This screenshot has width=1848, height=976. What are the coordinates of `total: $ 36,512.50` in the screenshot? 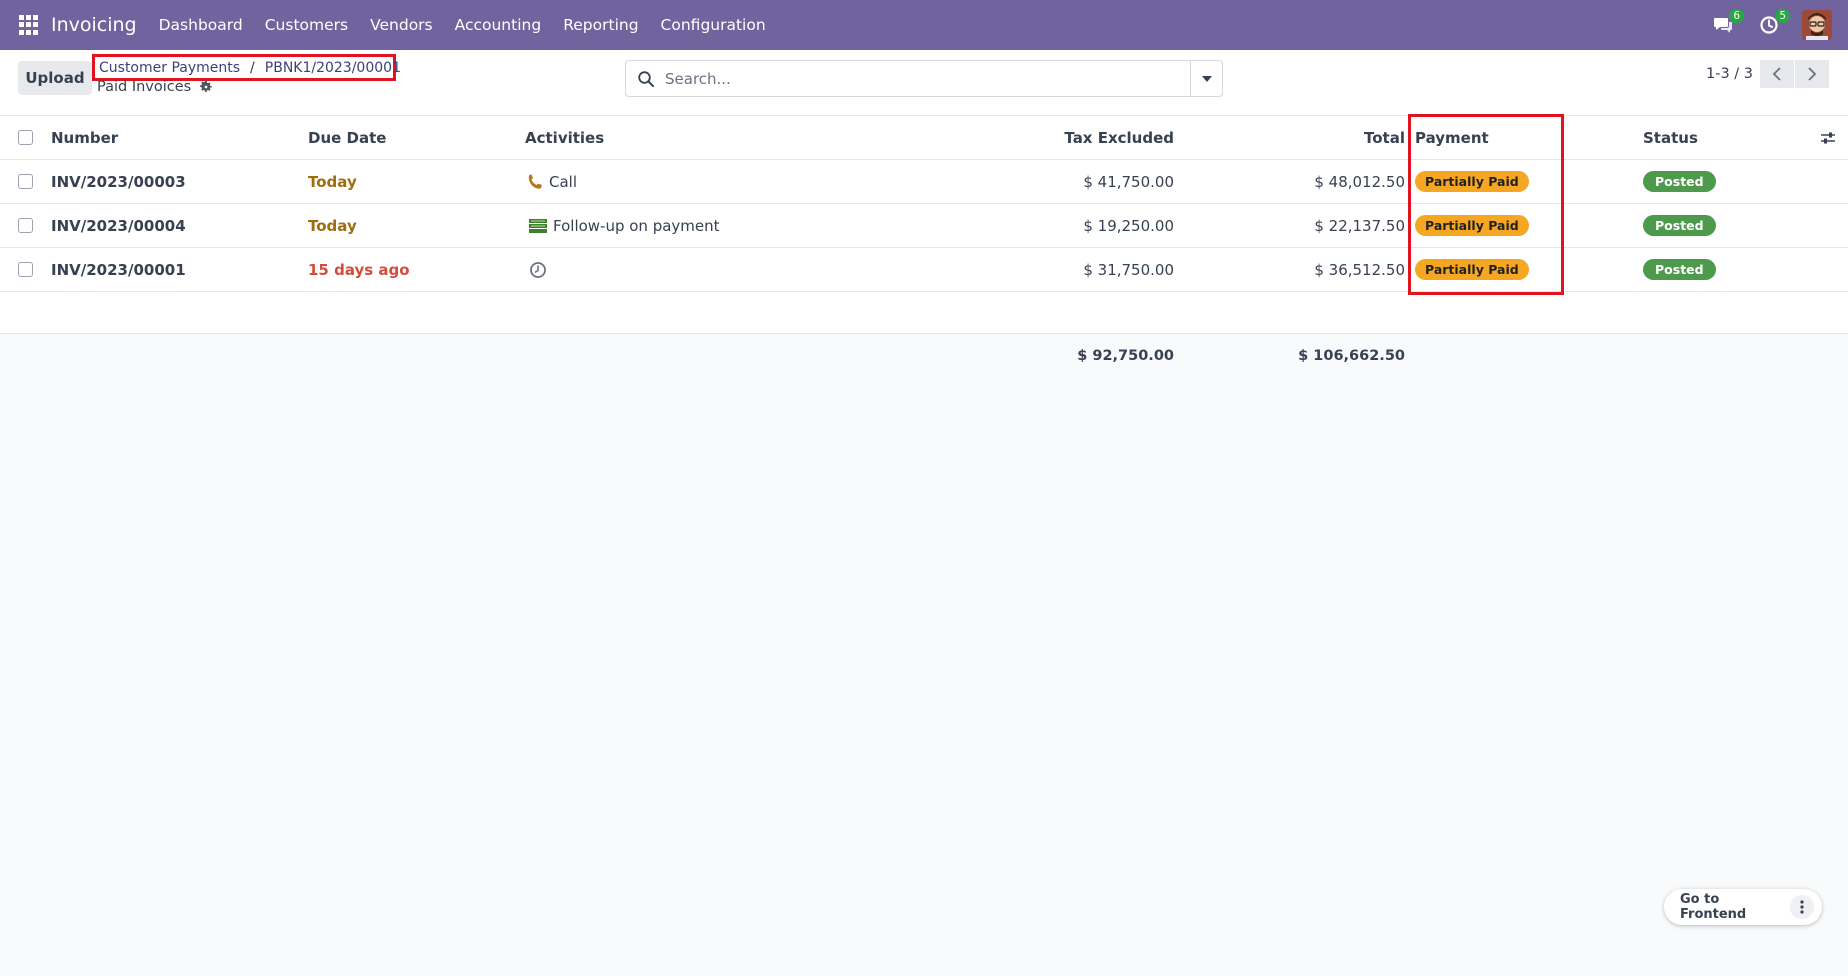 It's located at (1359, 269).